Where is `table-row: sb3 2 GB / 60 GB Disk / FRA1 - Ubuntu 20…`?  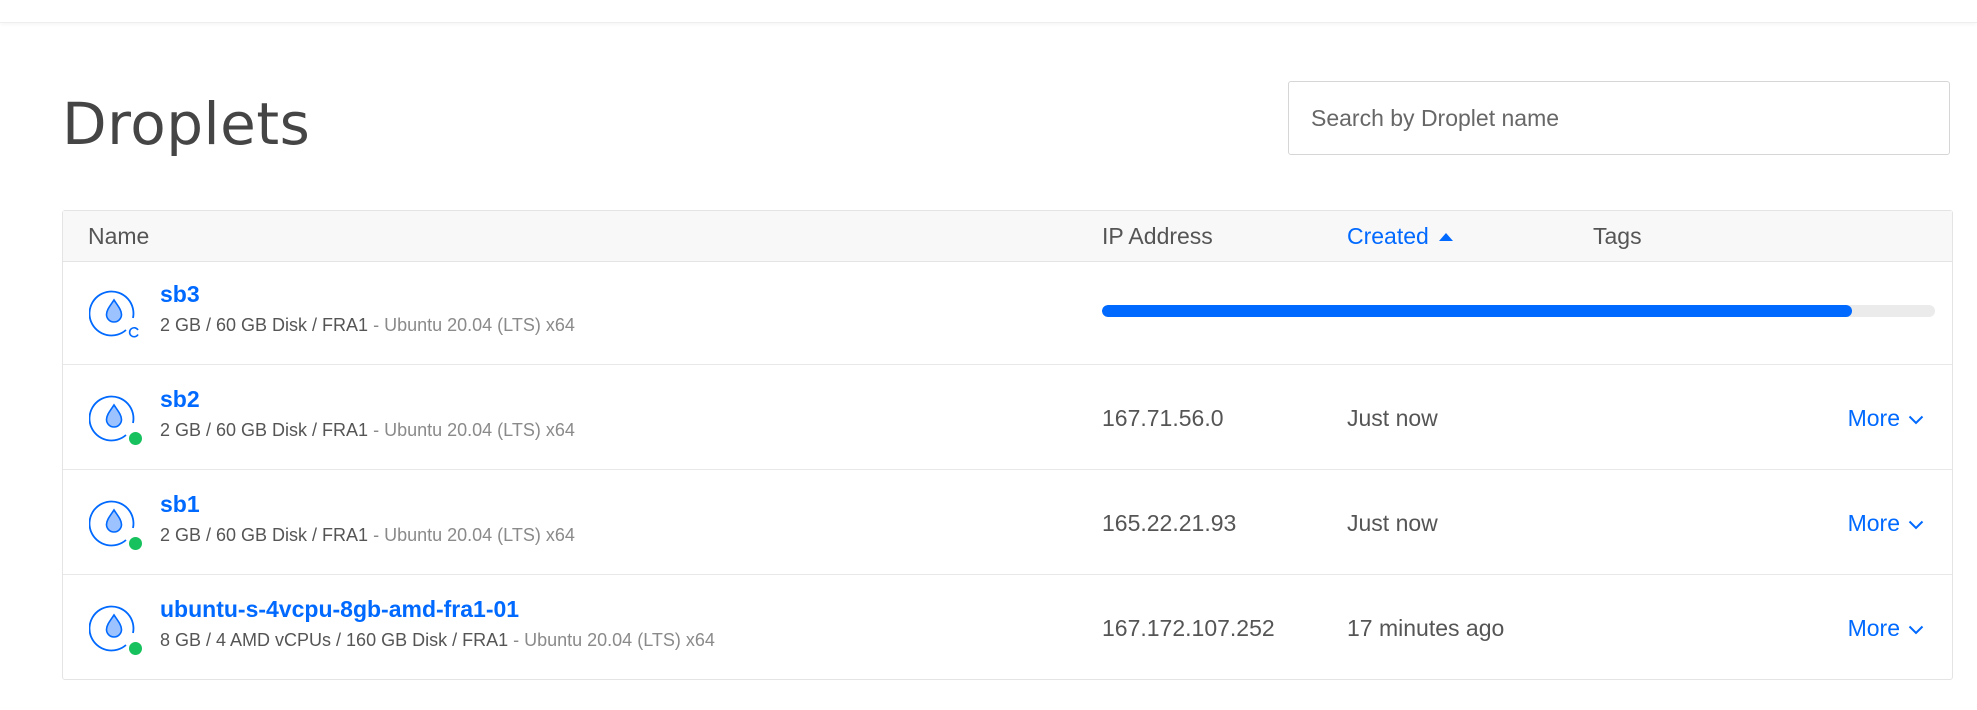 table-row: sb3 2 GB / 60 GB Disk / FRA1 - Ubuntu 20… is located at coordinates (1007, 313).